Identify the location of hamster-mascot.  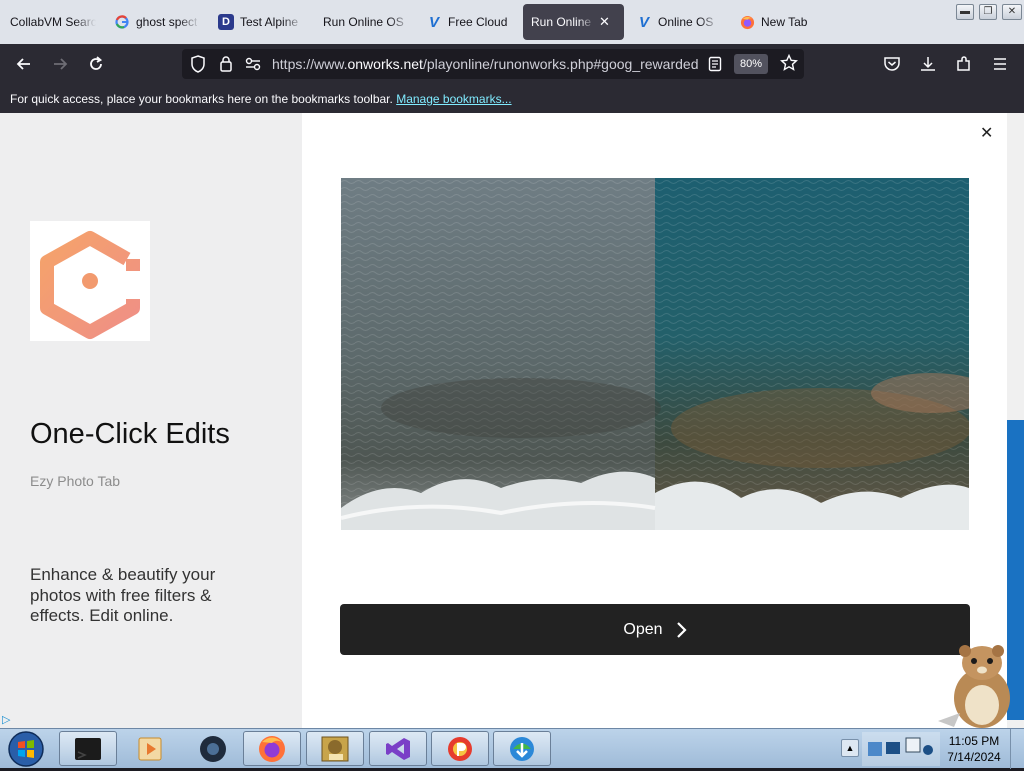
(975, 685).